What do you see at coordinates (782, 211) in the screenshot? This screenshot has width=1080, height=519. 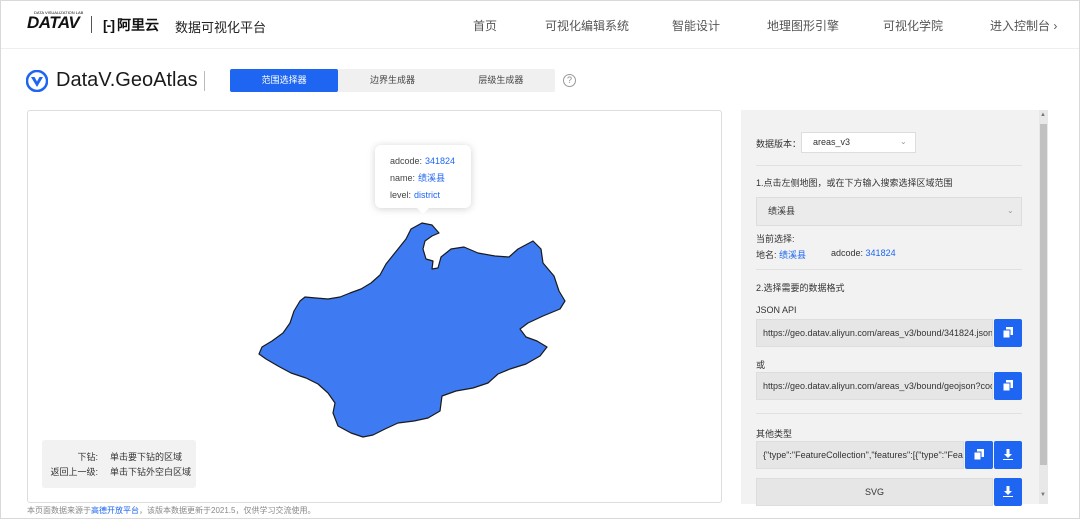 I see `region-select-value: 绩溪县` at bounding box center [782, 211].